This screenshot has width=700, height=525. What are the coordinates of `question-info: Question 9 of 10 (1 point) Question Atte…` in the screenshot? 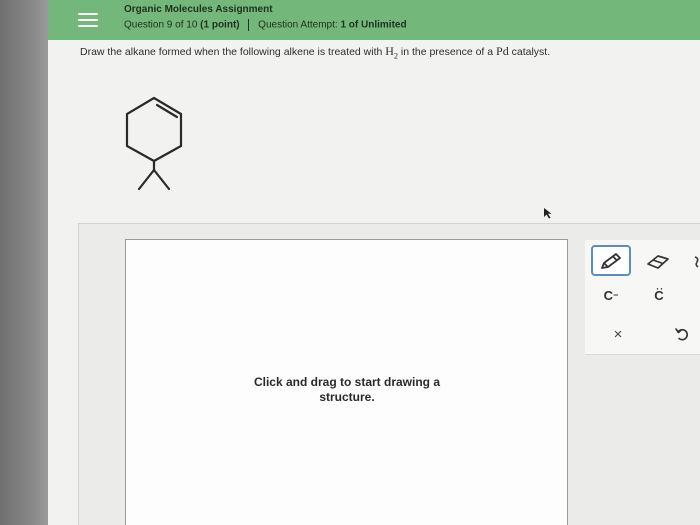 It's located at (265, 25).